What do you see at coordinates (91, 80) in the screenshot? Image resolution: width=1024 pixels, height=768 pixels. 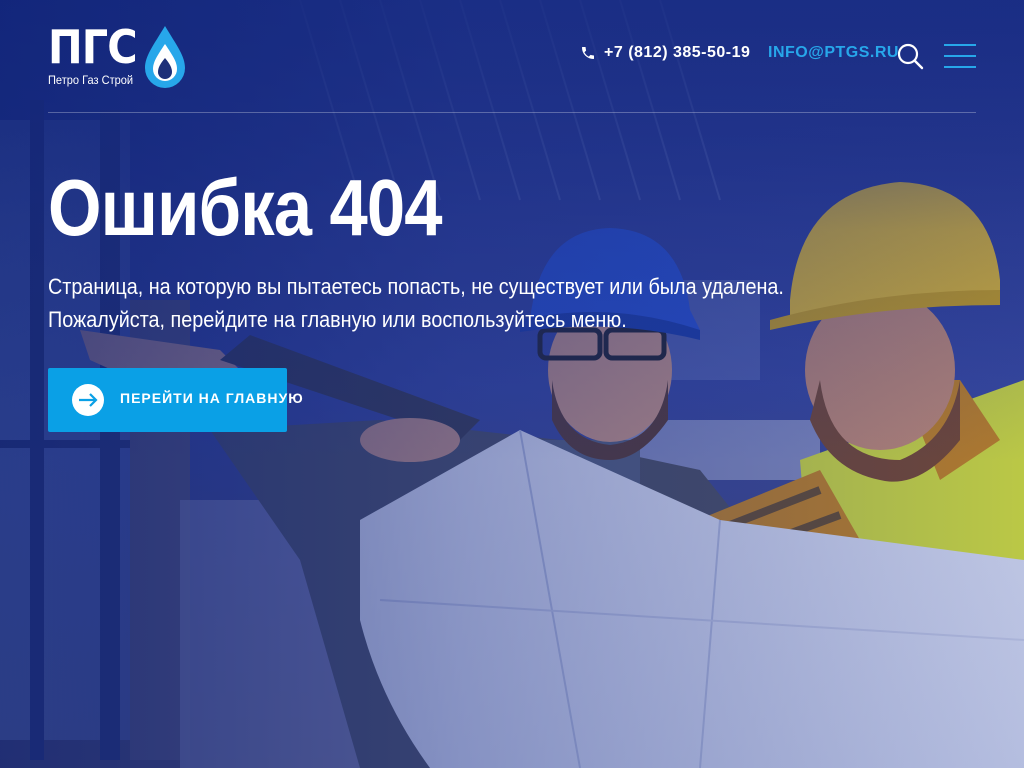 I see `logo-tagline: Петро Газ Строй` at bounding box center [91, 80].